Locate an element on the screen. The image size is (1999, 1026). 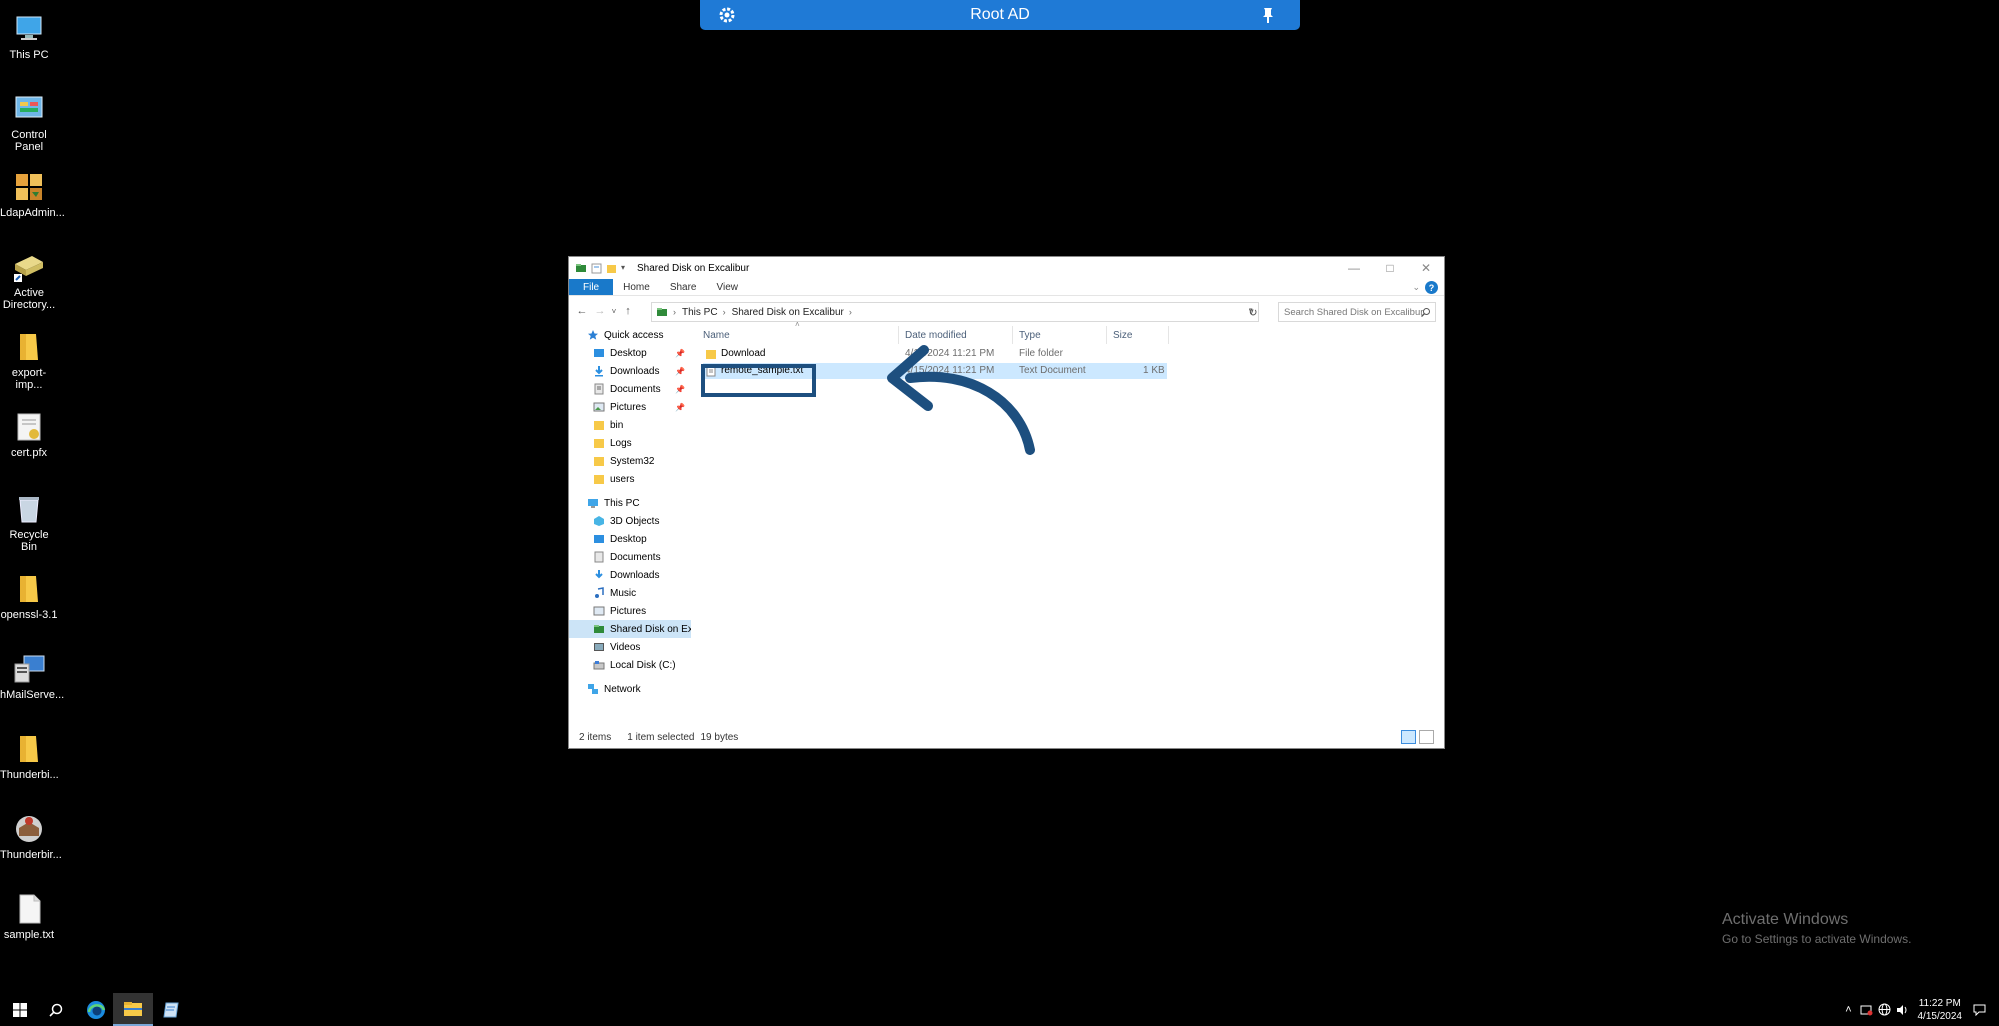
tab-home: Home is located at coordinates (636, 287).